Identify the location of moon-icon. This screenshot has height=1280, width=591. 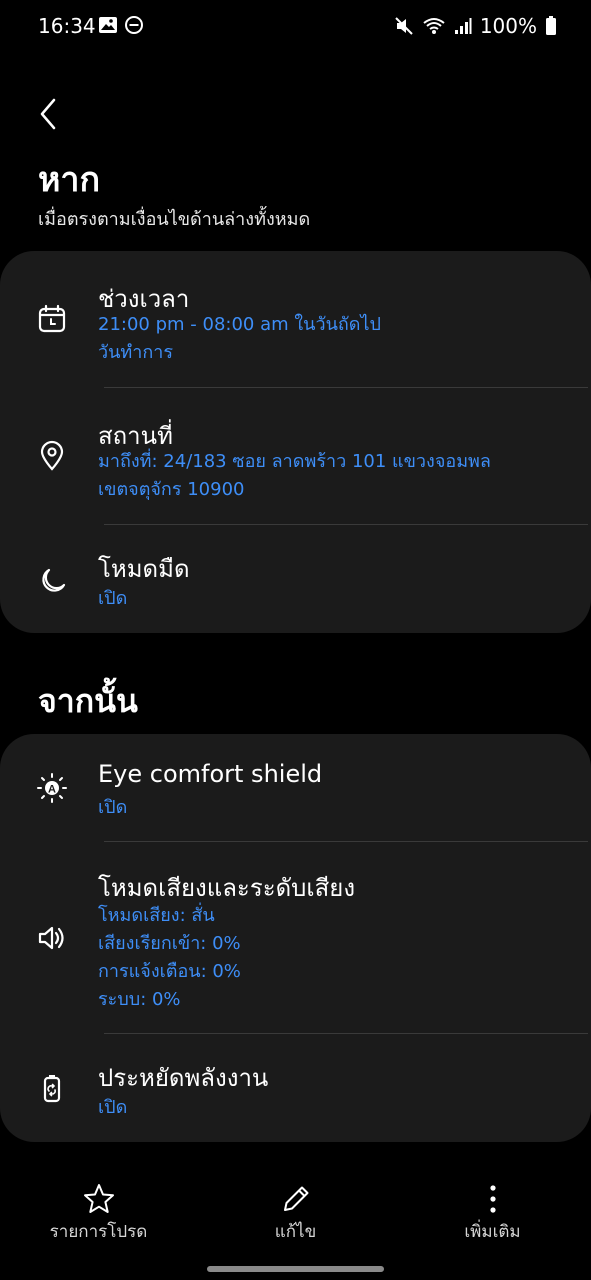
(52, 581).